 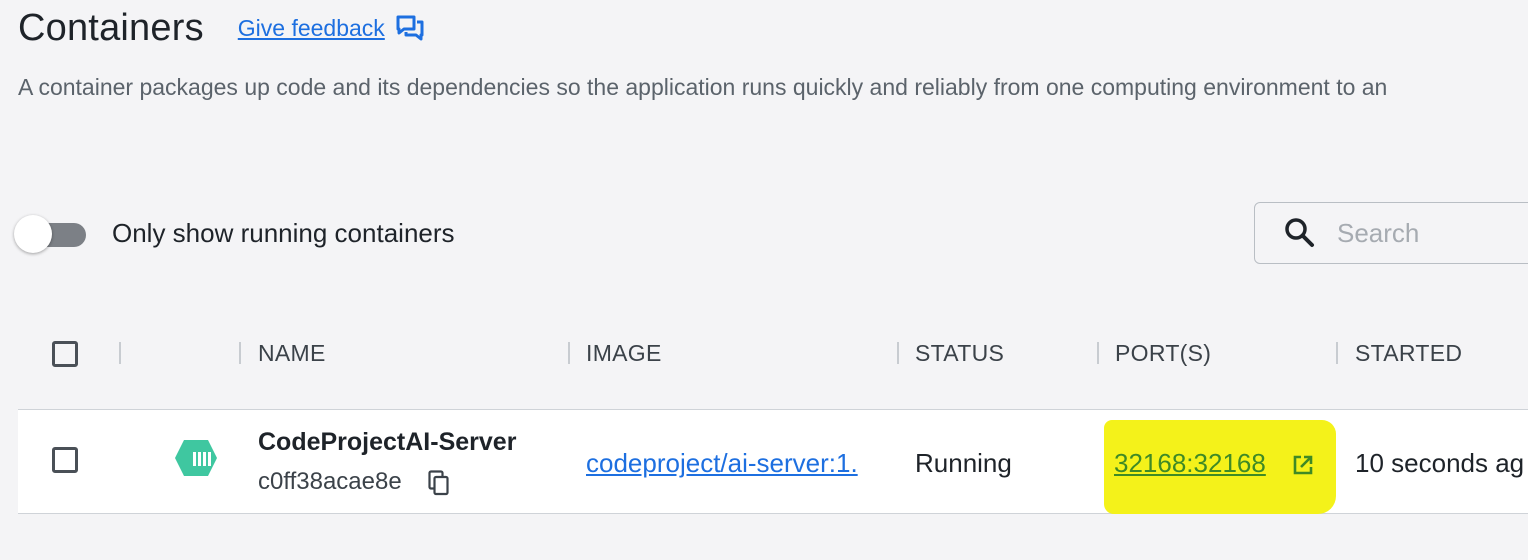 I want to click on port-link: 32168:32168, so click(x=1190, y=463).